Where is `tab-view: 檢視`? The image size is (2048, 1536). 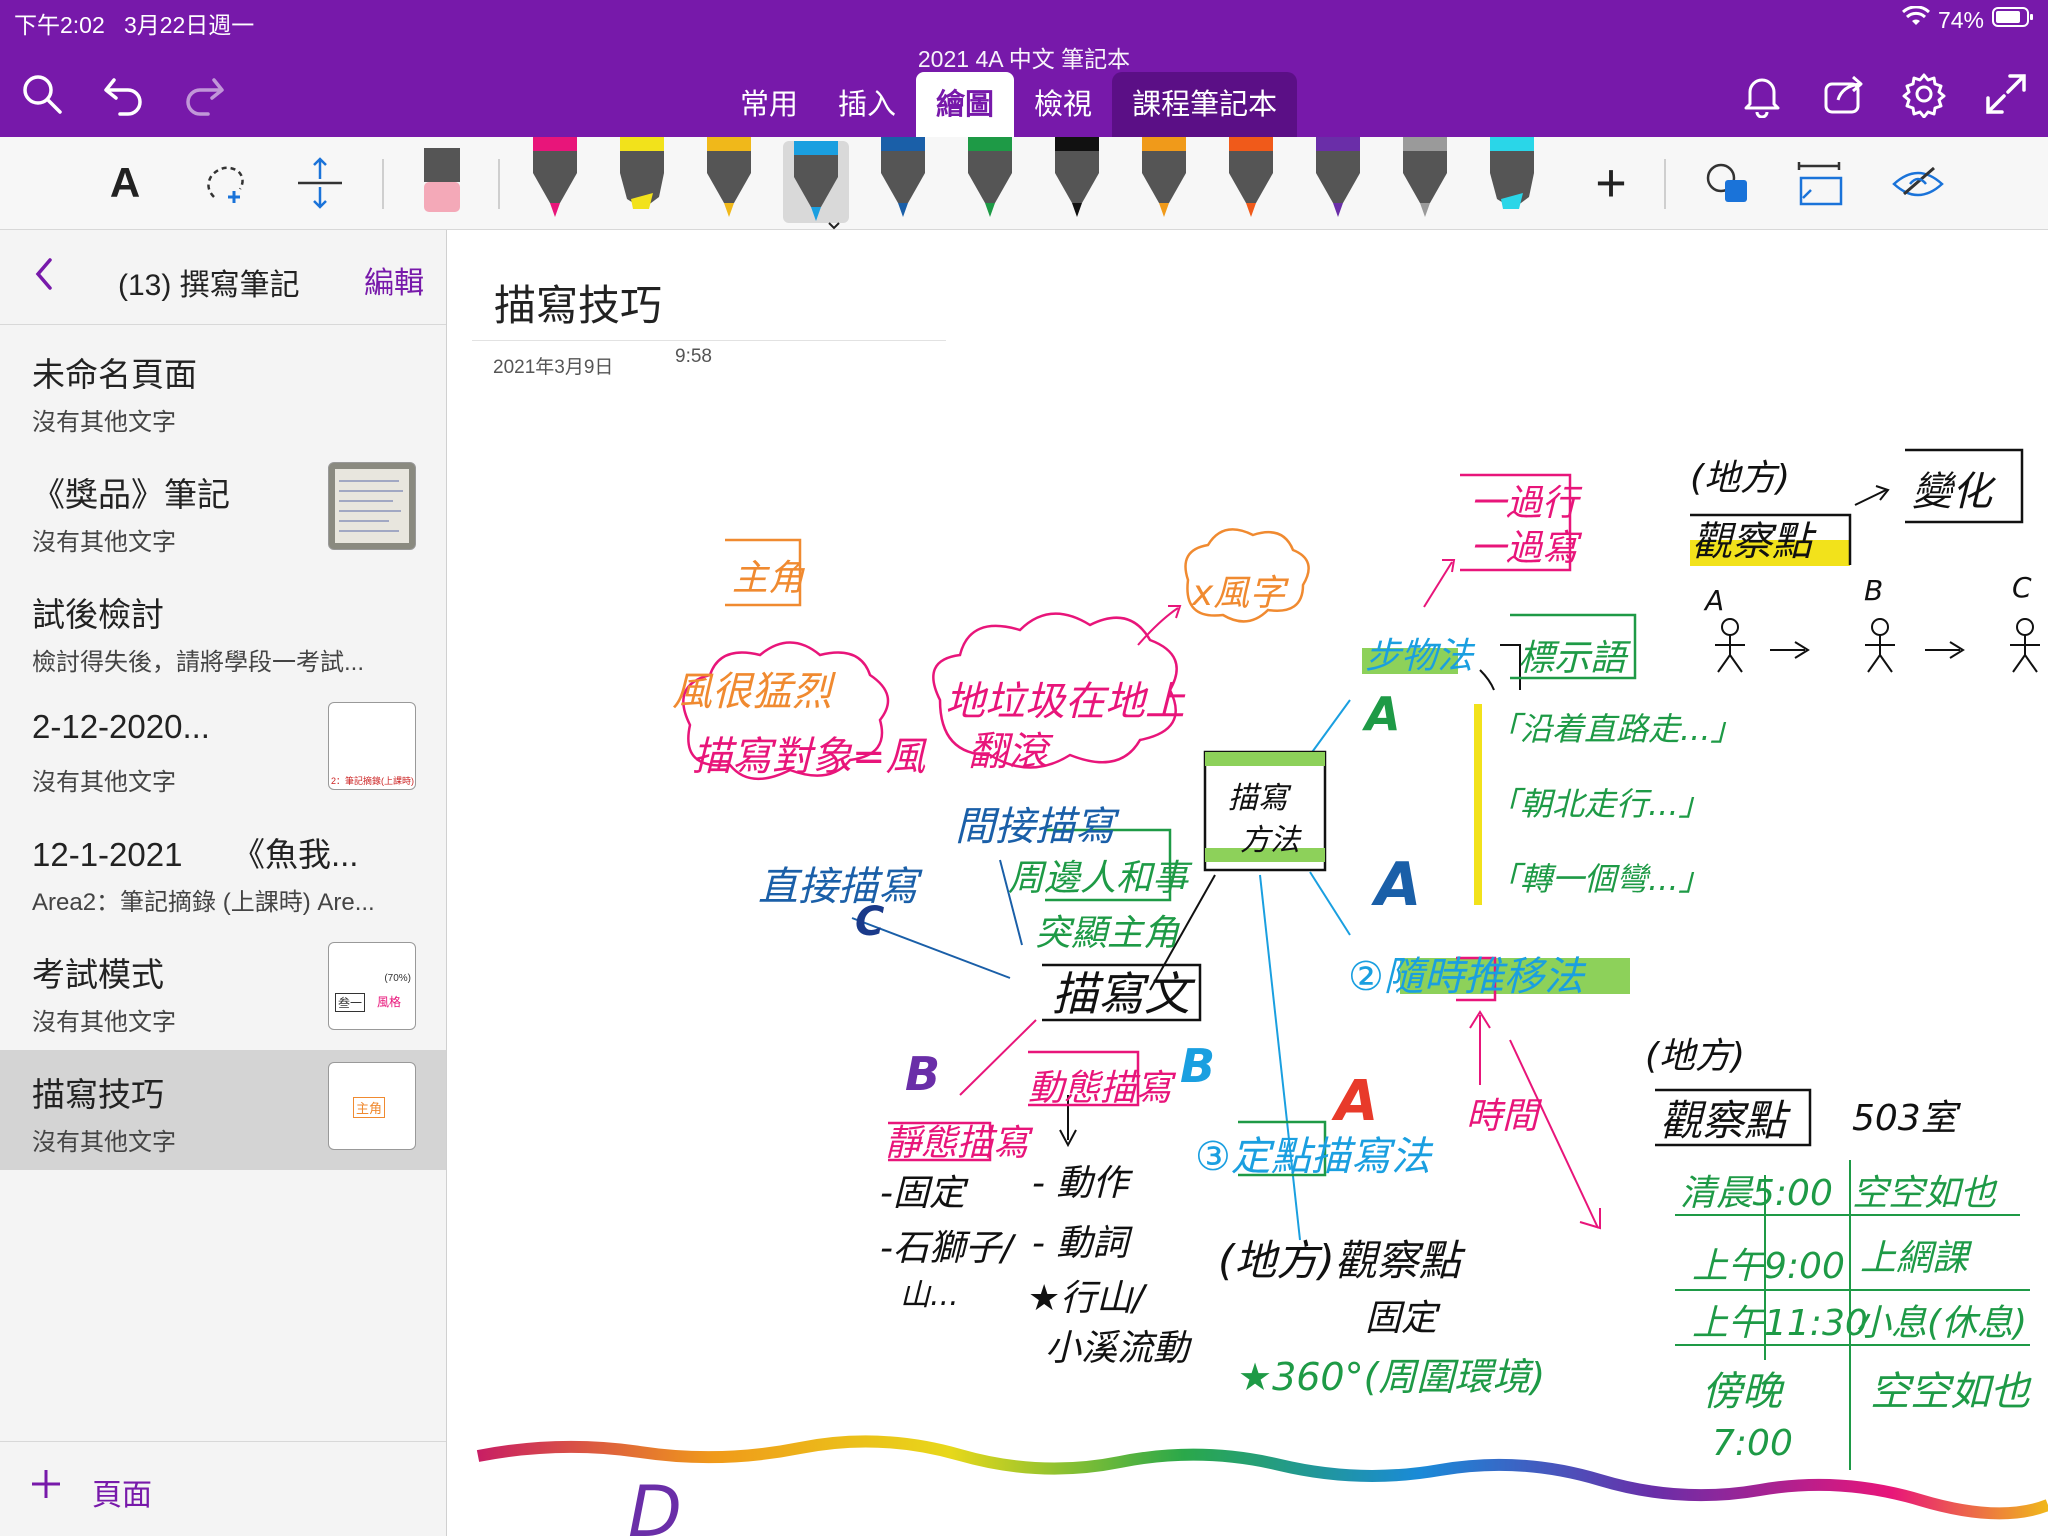 tab-view: 檢視 is located at coordinates (1063, 104).